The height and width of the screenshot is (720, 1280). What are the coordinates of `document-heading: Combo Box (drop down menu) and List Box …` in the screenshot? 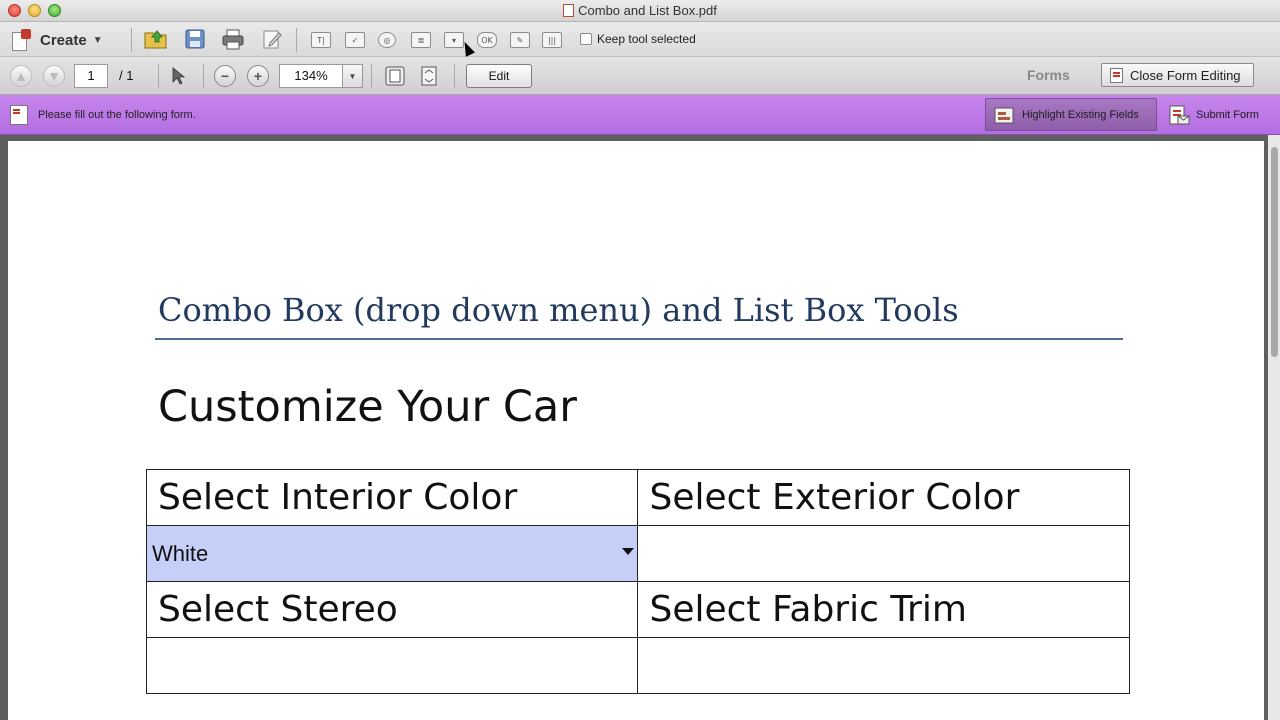 It's located at (558, 310).